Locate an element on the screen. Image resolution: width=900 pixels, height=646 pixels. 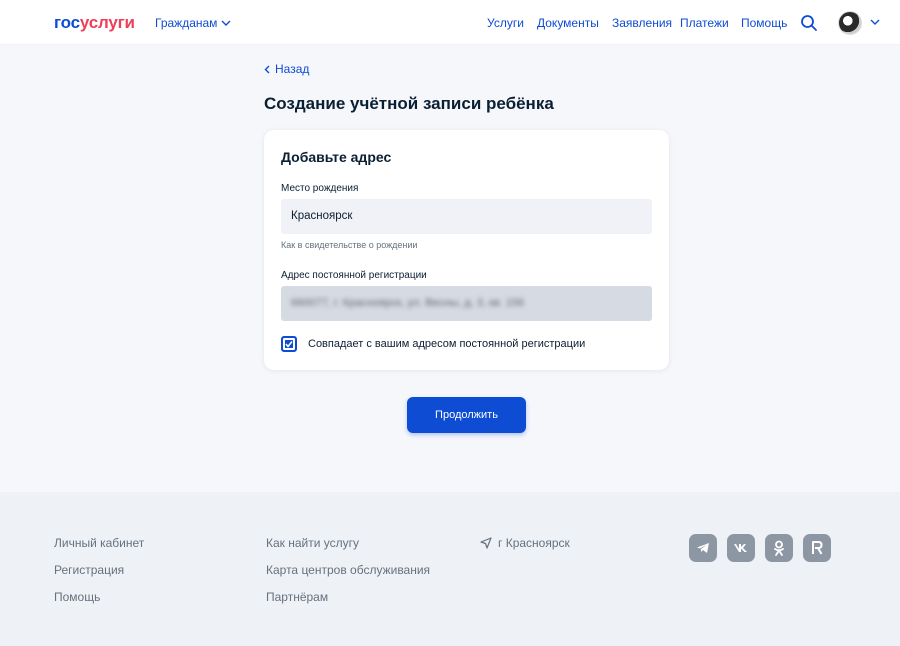
audience-label: Гражданам is located at coordinates (186, 23).